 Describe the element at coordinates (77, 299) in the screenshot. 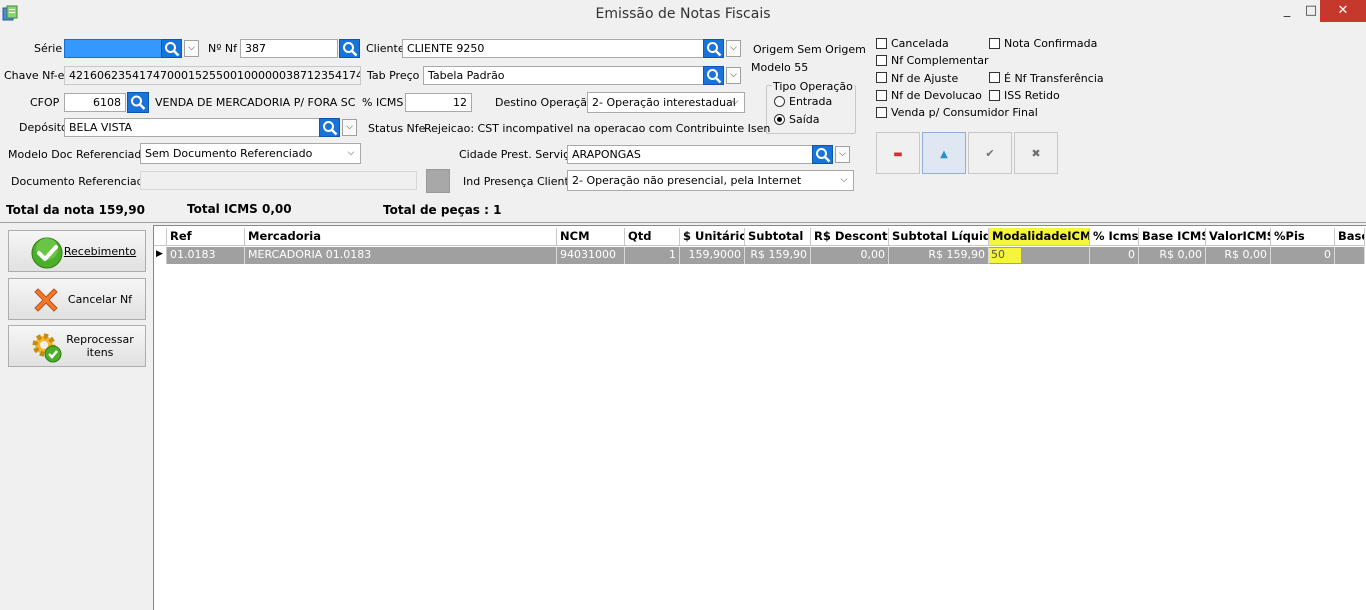

I see `cancelar-nf-button: Cancelar Nf` at that location.